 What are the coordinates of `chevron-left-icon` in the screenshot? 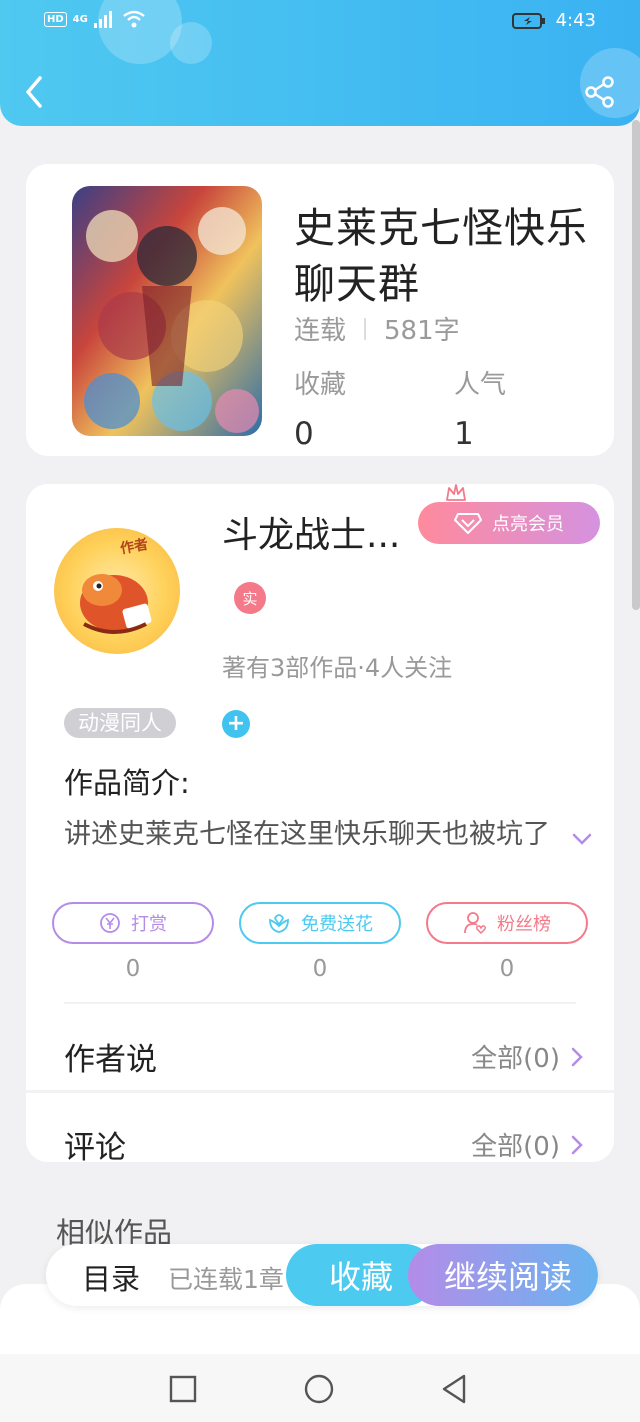 It's located at (34, 92).